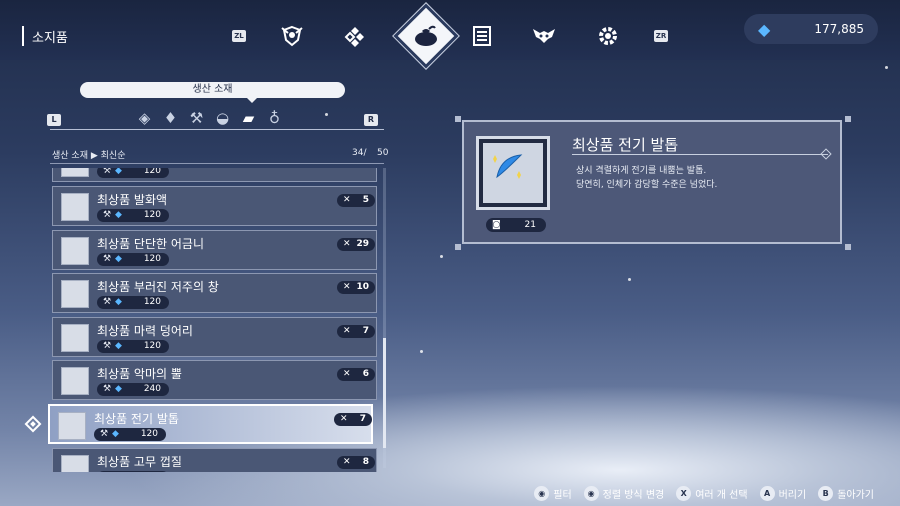 The image size is (900, 506). What do you see at coordinates (23, 36) in the screenshot?
I see `title-accent-bar` at bounding box center [23, 36].